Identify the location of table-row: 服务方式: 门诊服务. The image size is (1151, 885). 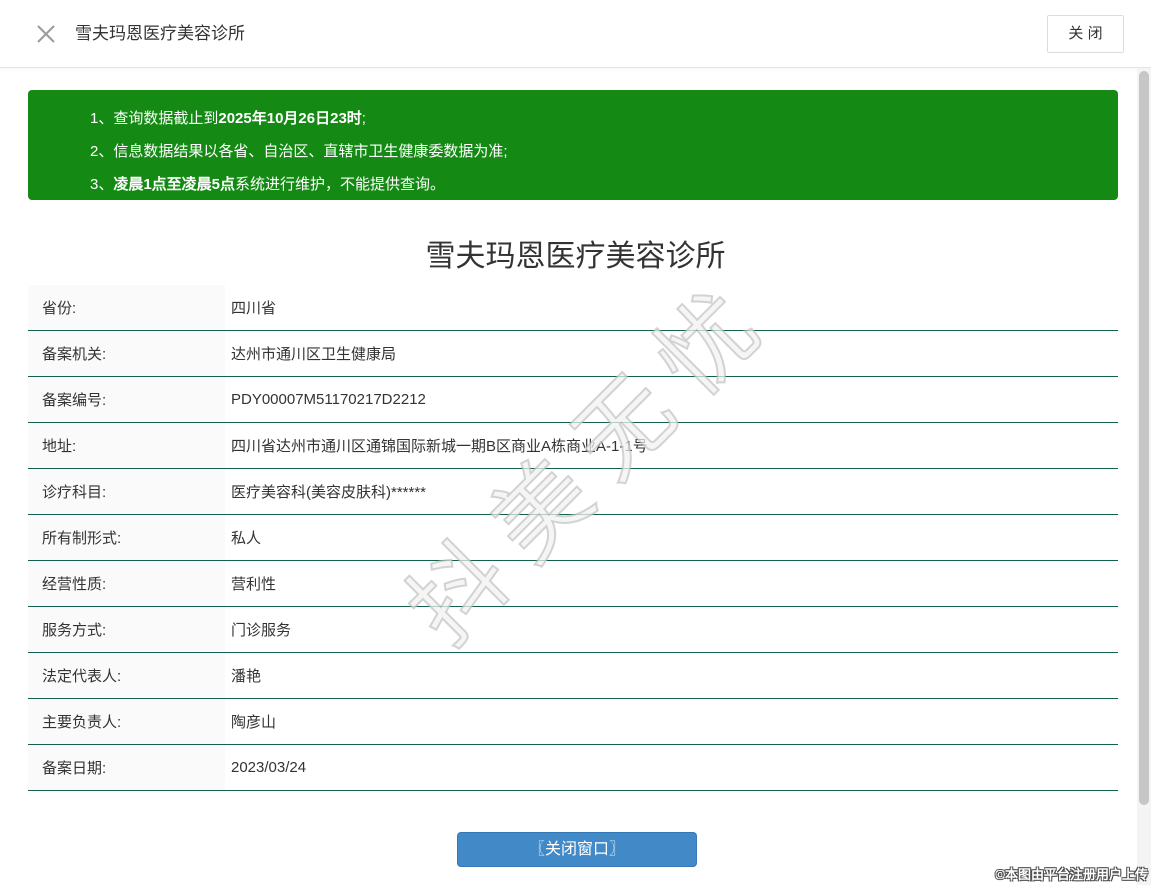
(573, 630).